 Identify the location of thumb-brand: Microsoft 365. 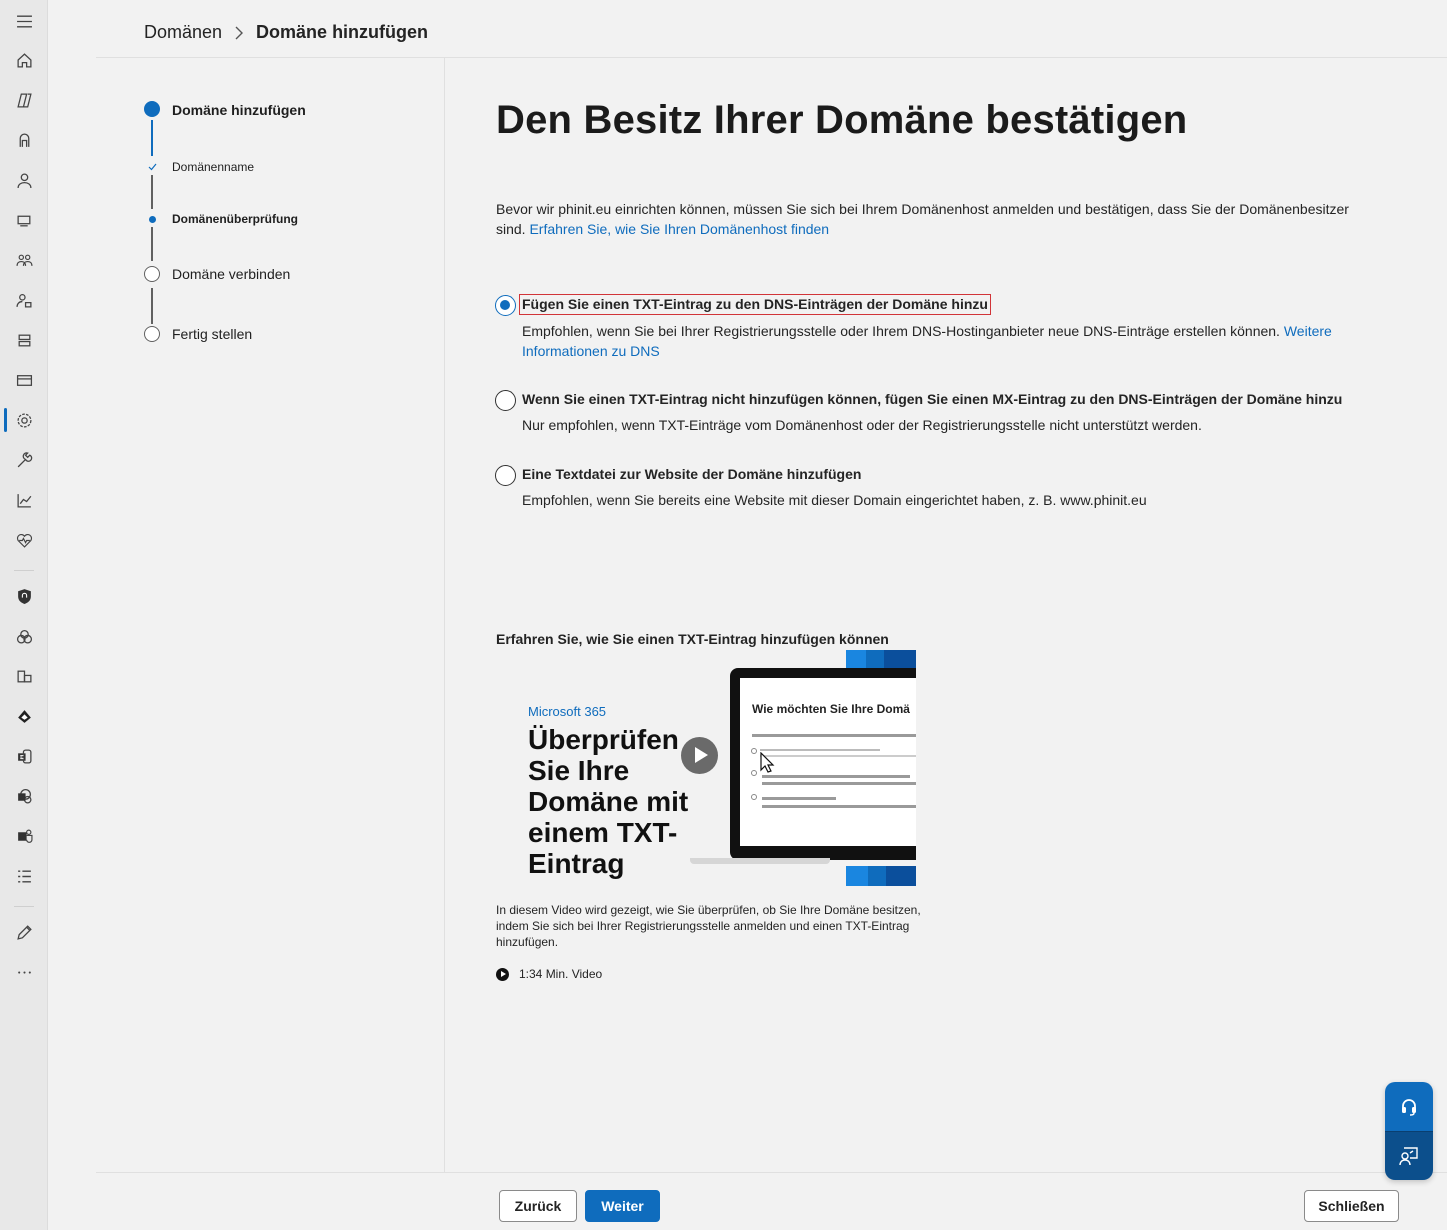
(567, 711).